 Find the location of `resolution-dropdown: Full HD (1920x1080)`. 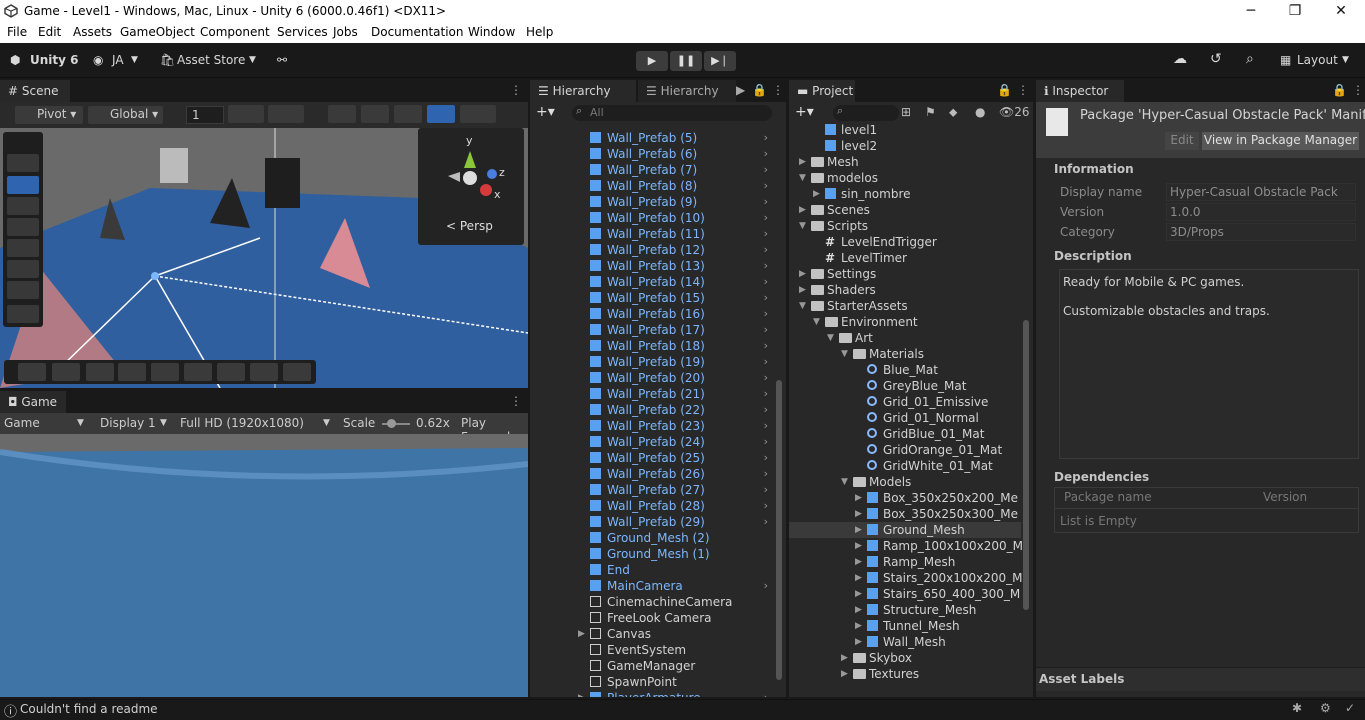

resolution-dropdown: Full HD (1920x1080) is located at coordinates (242, 423).